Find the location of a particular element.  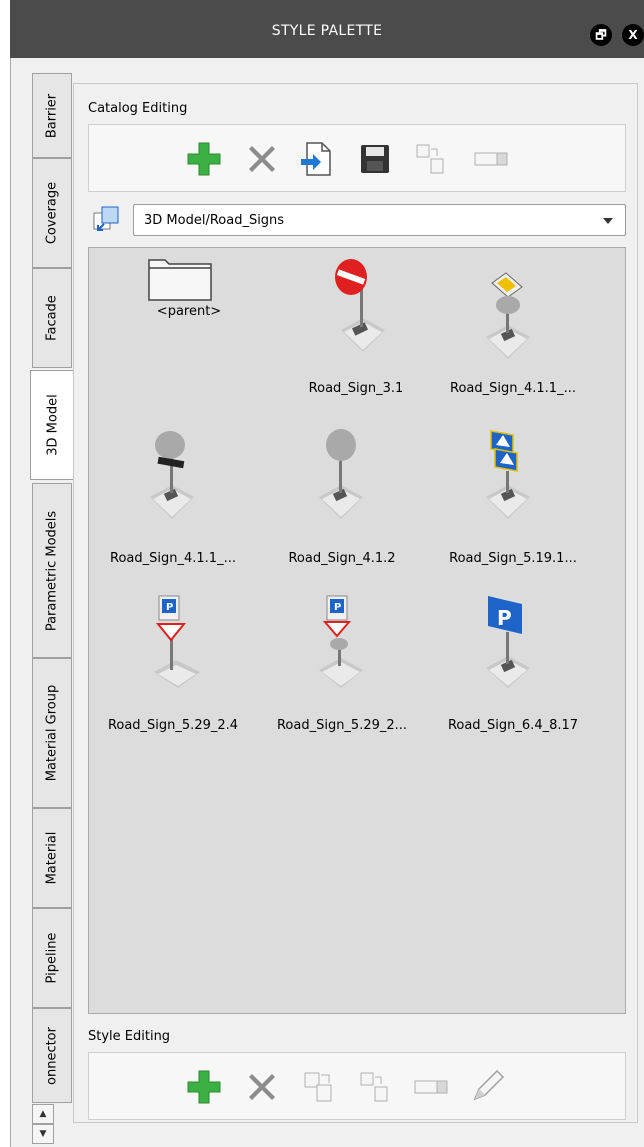

tab-label: Barrier is located at coordinates (52, 115).